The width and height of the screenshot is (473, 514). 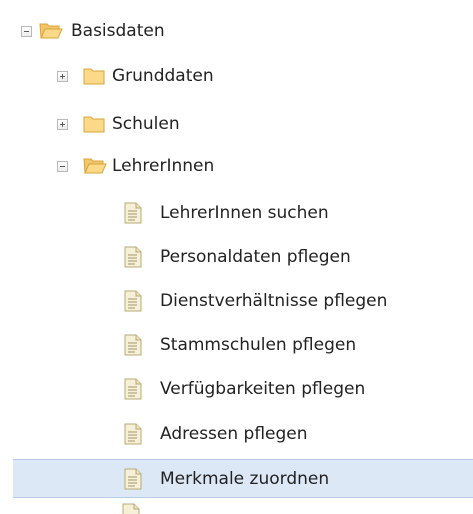 I want to click on tree-leaf-label: Personaldaten pflegen, so click(x=255, y=257).